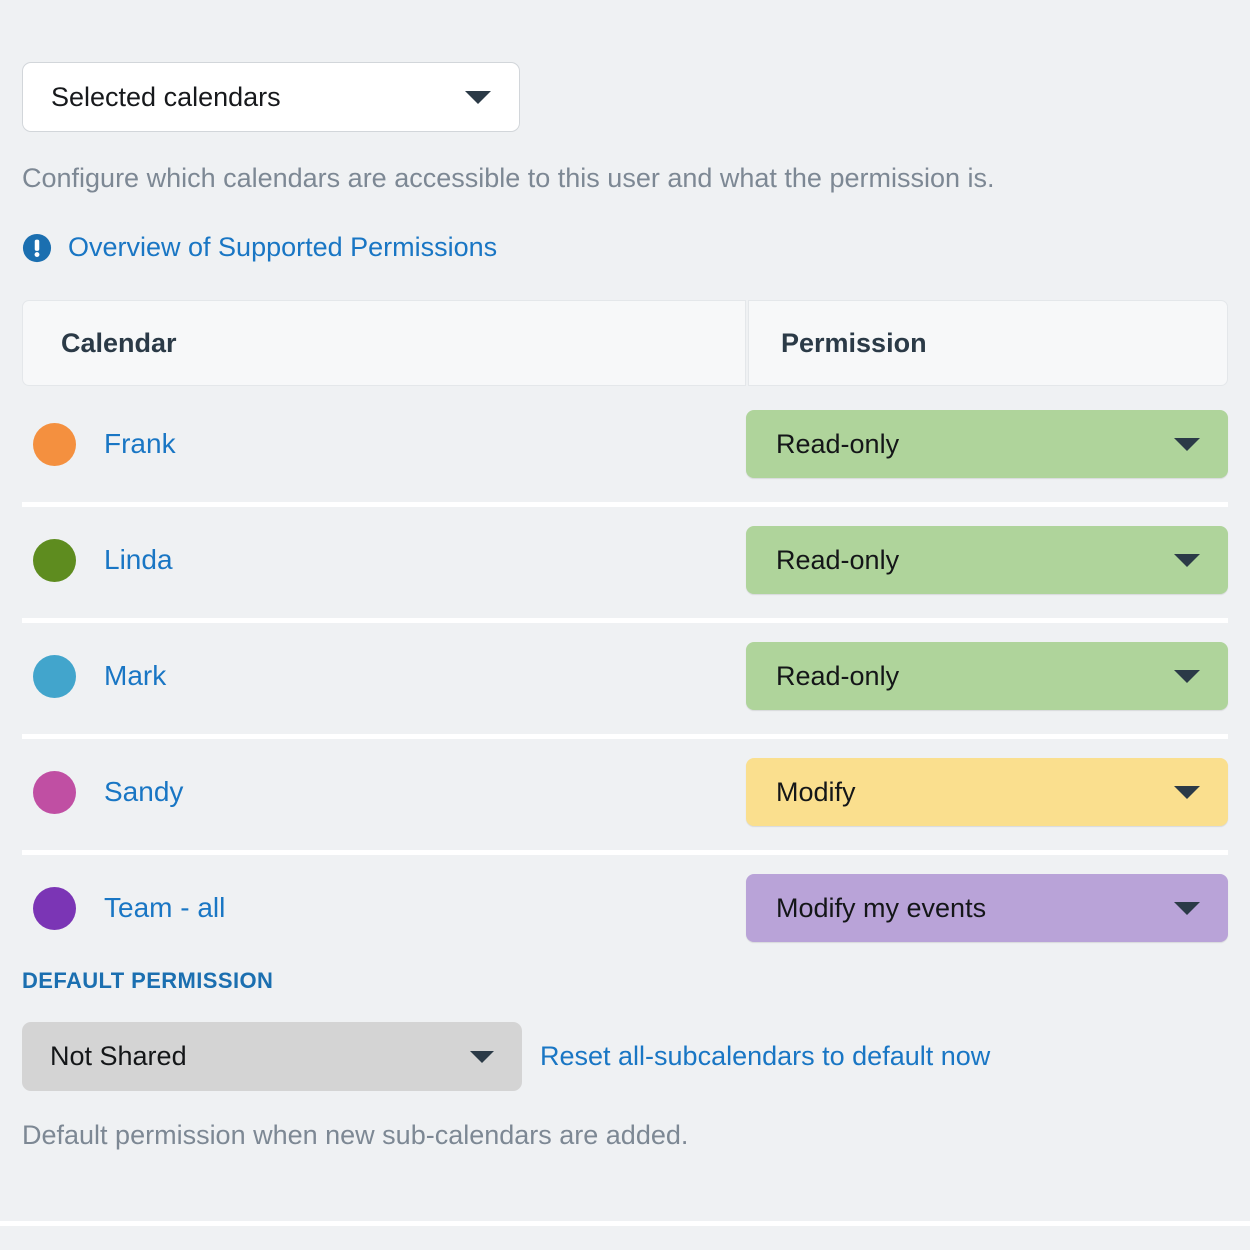 Image resolution: width=1250 pixels, height=1250 pixels. I want to click on table-row: Frank Read-only, so click(625, 444).